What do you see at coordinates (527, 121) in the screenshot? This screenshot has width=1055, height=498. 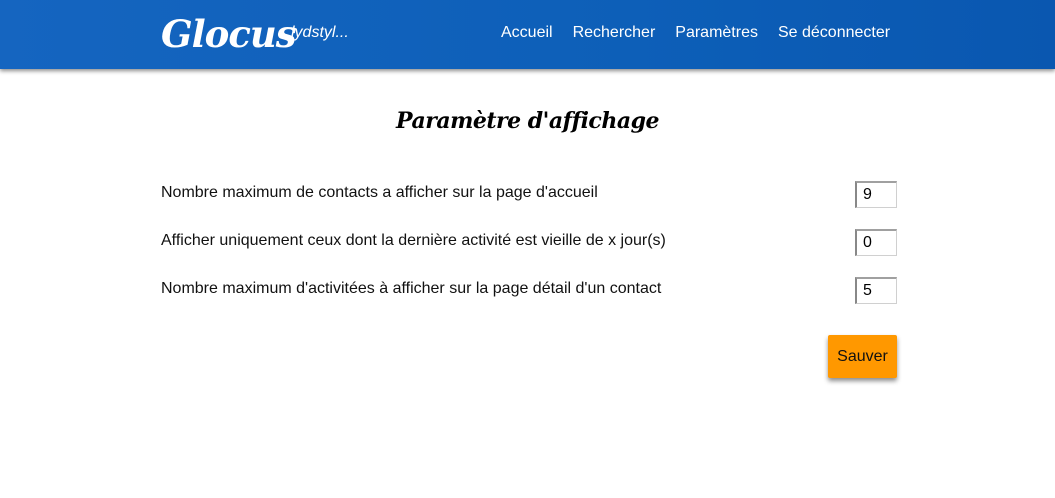 I see `page-title: Paramètre d'affichage` at bounding box center [527, 121].